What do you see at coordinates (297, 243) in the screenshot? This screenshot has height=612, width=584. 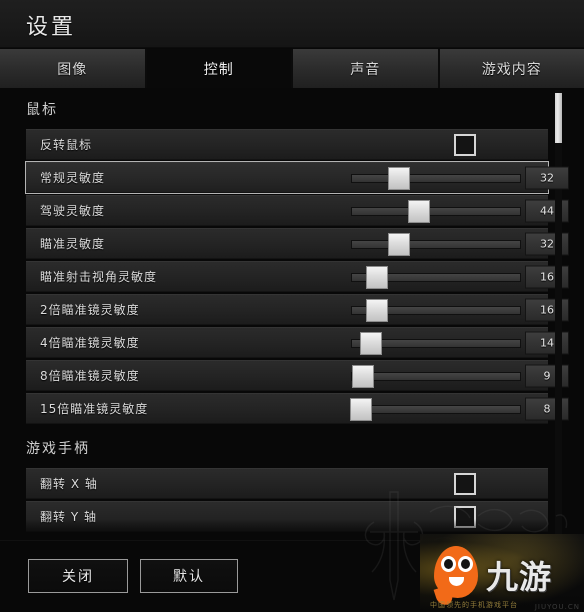 I see `settings-row: 瞄准灵敏度 32` at bounding box center [297, 243].